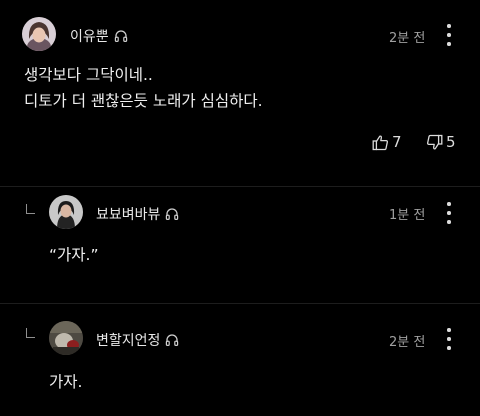 The image size is (480, 416). What do you see at coordinates (407, 215) in the screenshot?
I see `comment-timestamp: 1분 전` at bounding box center [407, 215].